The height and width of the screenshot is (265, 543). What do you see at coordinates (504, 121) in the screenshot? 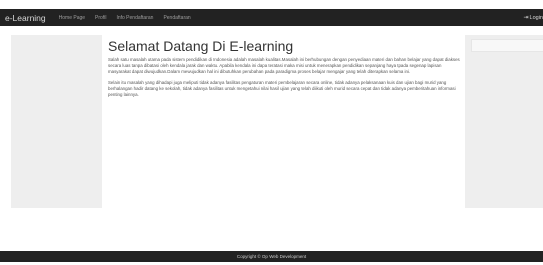
I see `right-sidebar` at bounding box center [504, 121].